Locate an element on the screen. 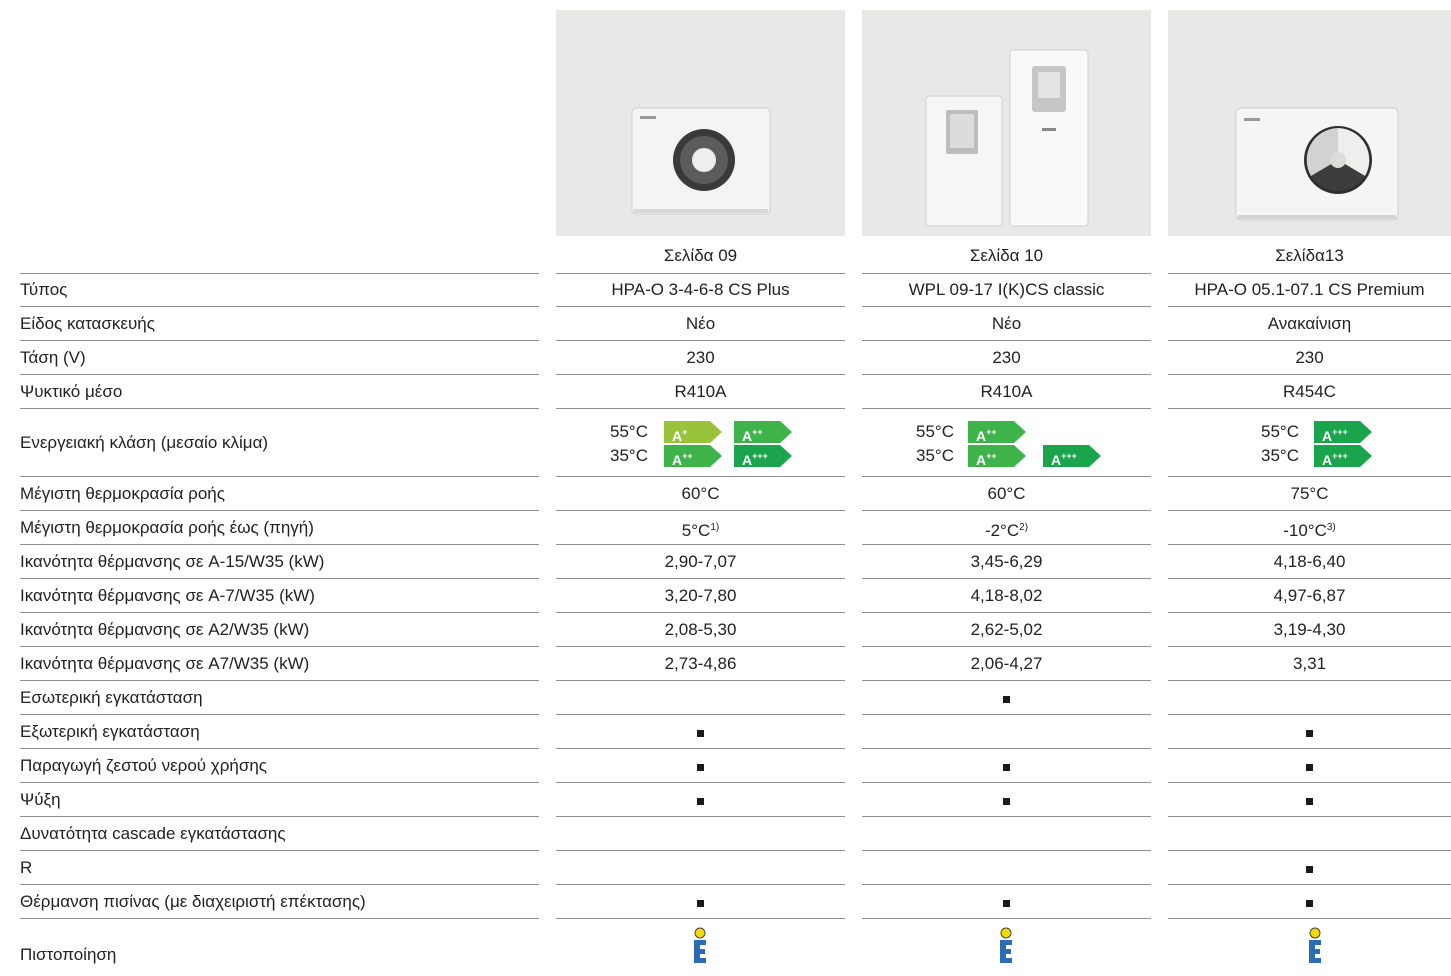 This screenshot has height=976, width=1451. footnote-marker: 1) is located at coordinates (715, 527).